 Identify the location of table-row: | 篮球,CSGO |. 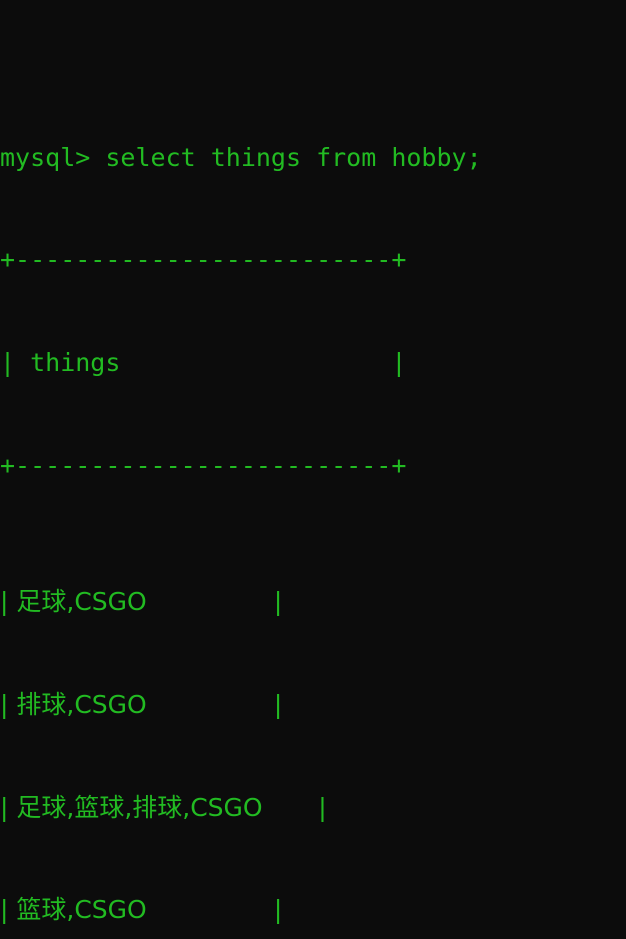
(141, 910).